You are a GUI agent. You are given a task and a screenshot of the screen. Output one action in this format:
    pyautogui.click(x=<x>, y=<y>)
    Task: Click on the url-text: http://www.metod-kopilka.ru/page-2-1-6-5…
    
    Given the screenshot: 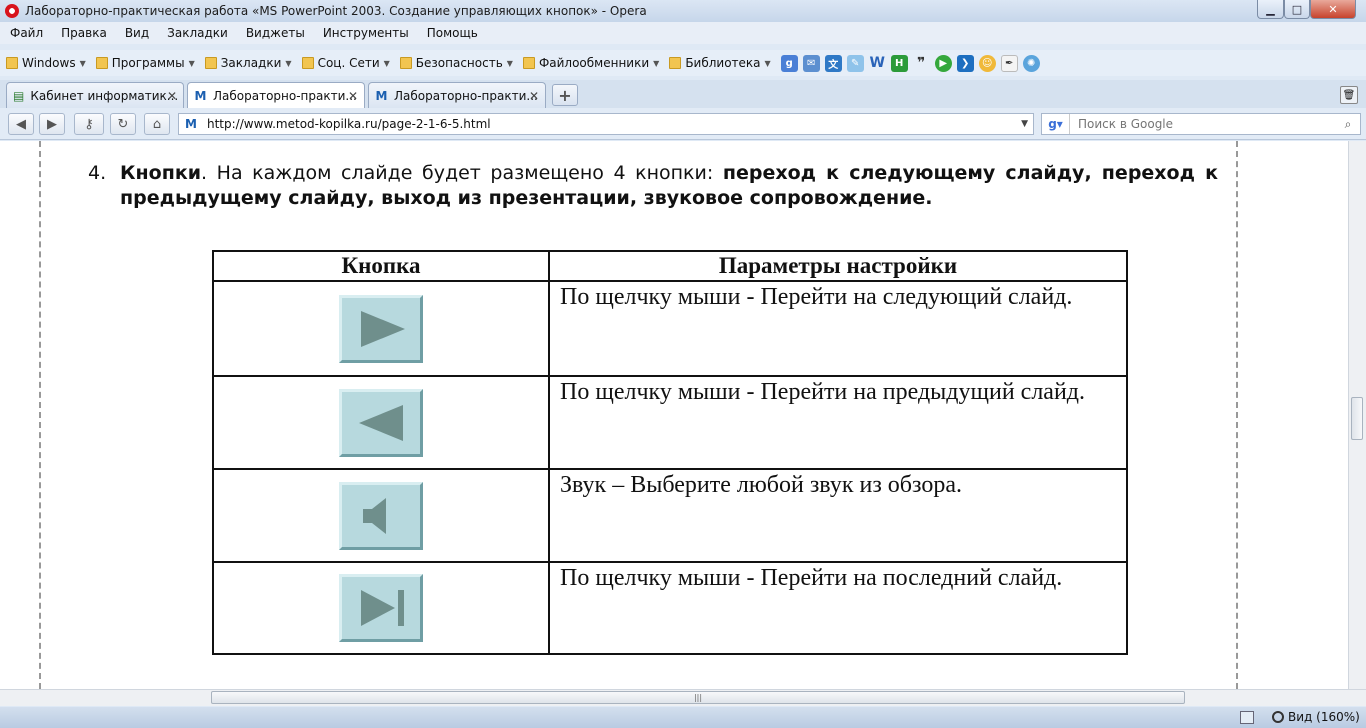 What is the action you would take?
    pyautogui.click(x=349, y=124)
    